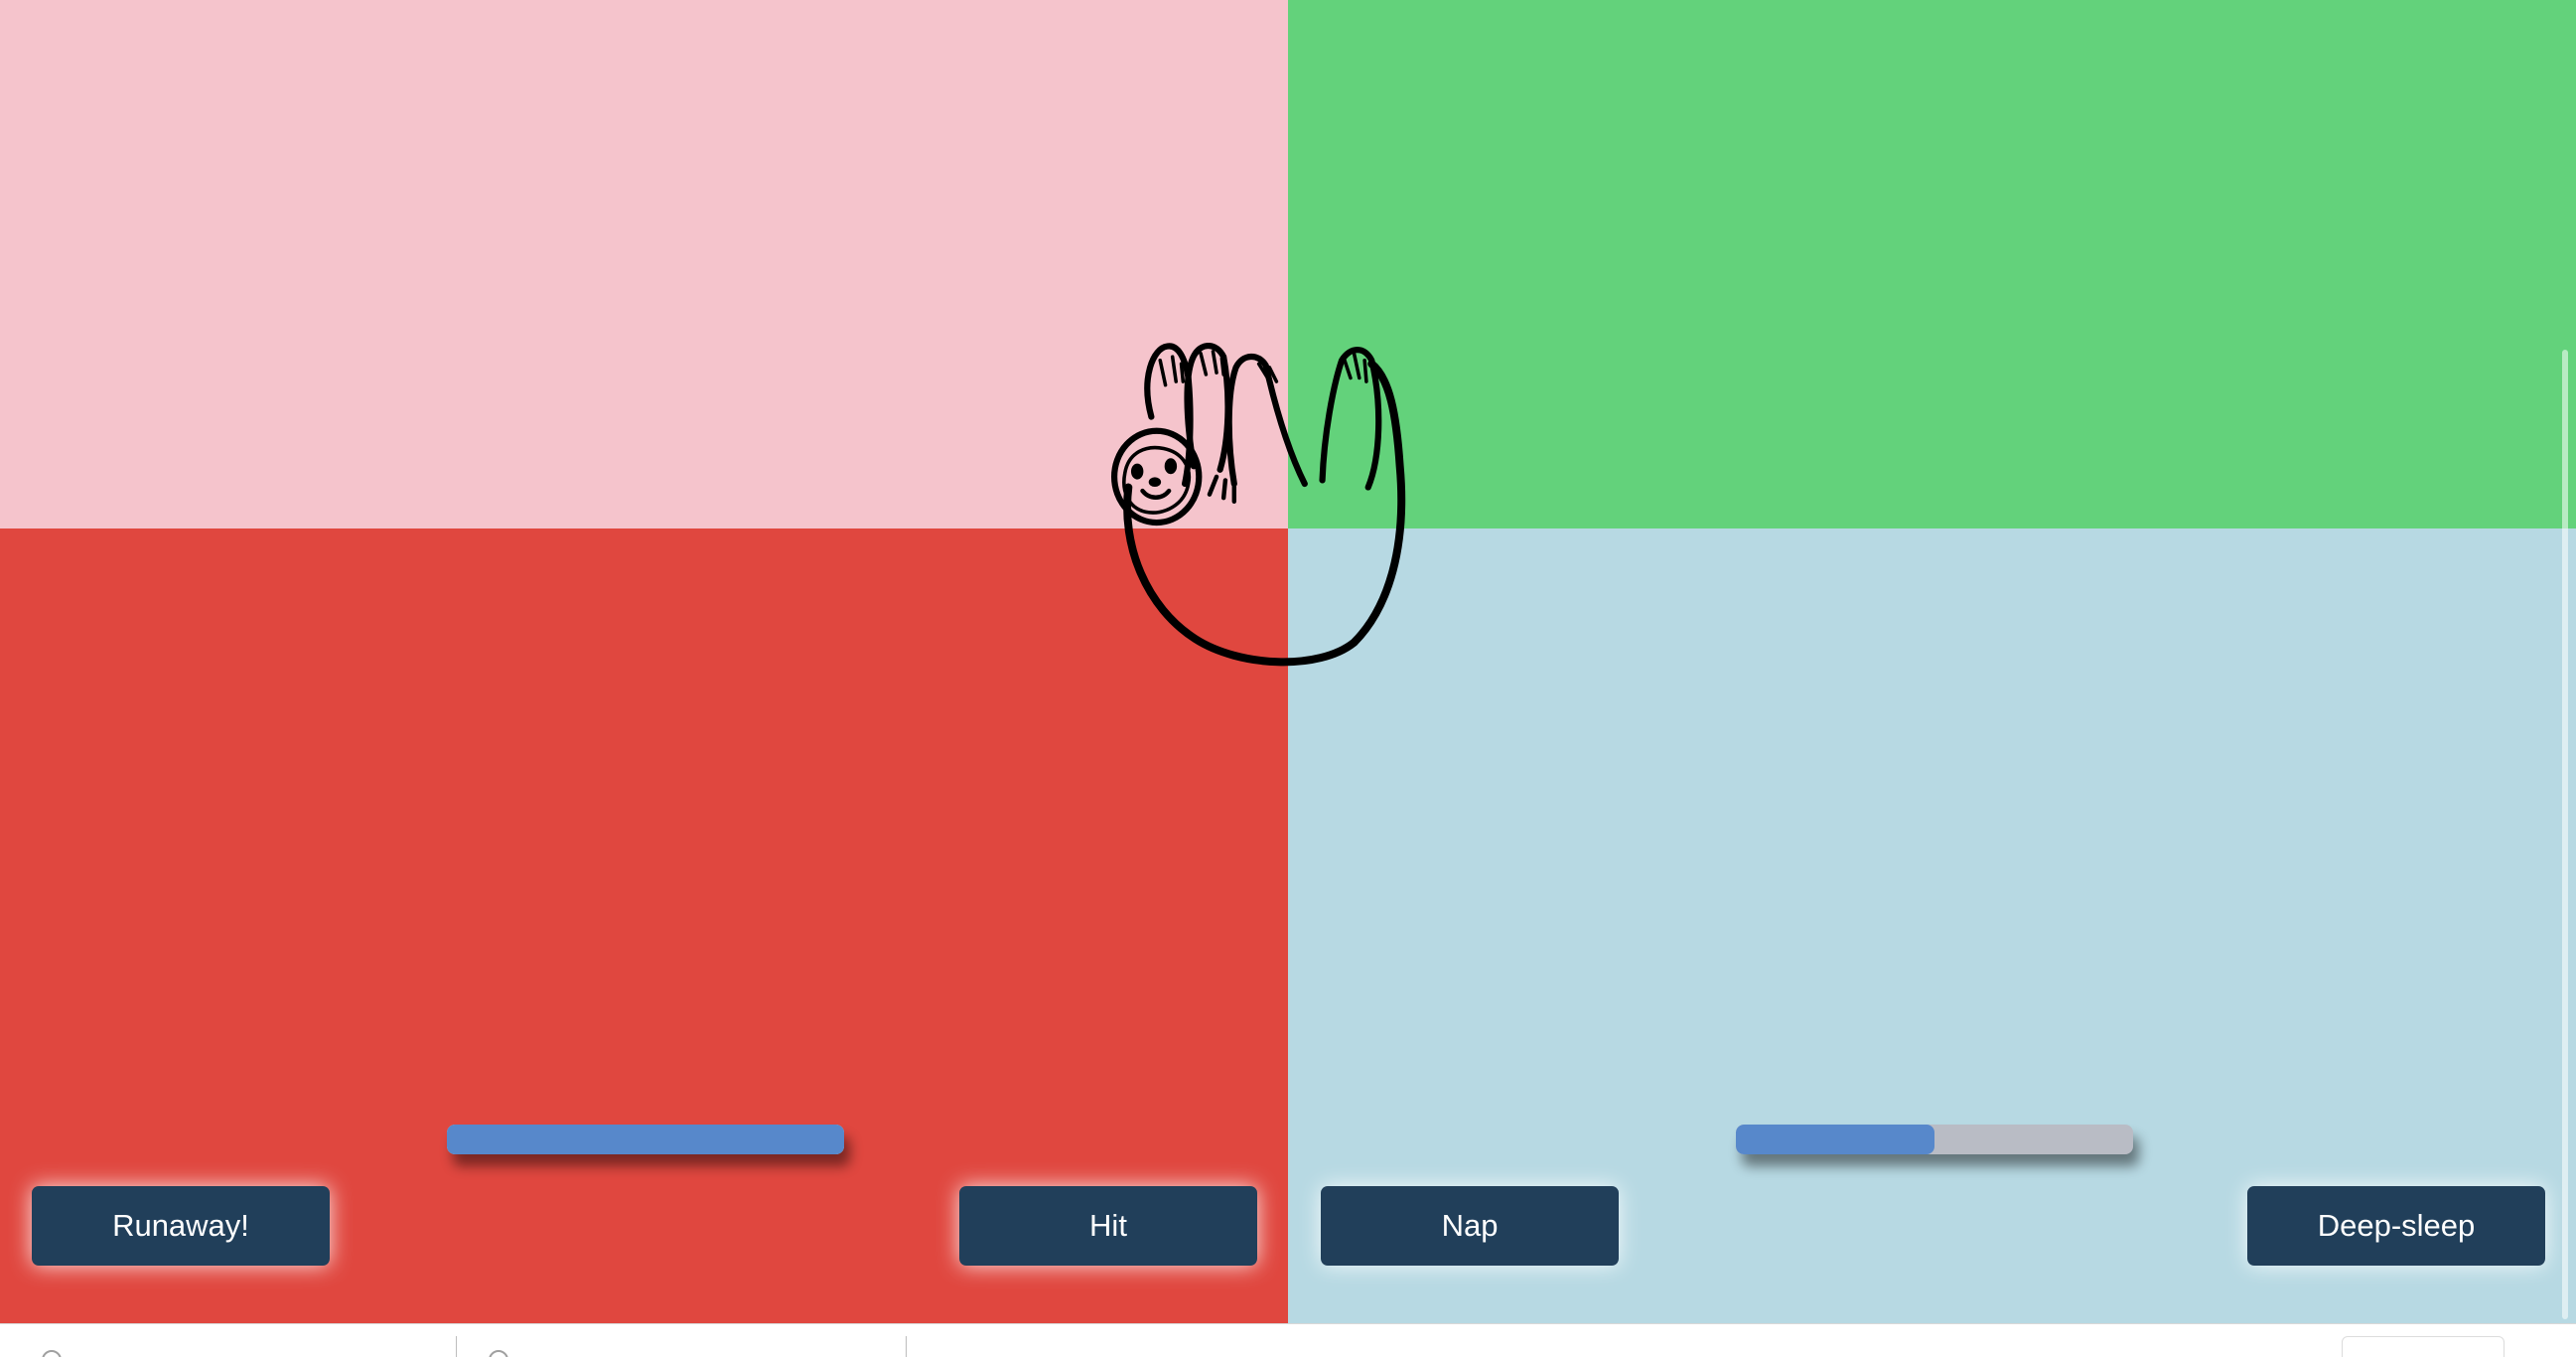  Describe the element at coordinates (1258, 505) in the screenshot. I see `sloth-icon` at that location.